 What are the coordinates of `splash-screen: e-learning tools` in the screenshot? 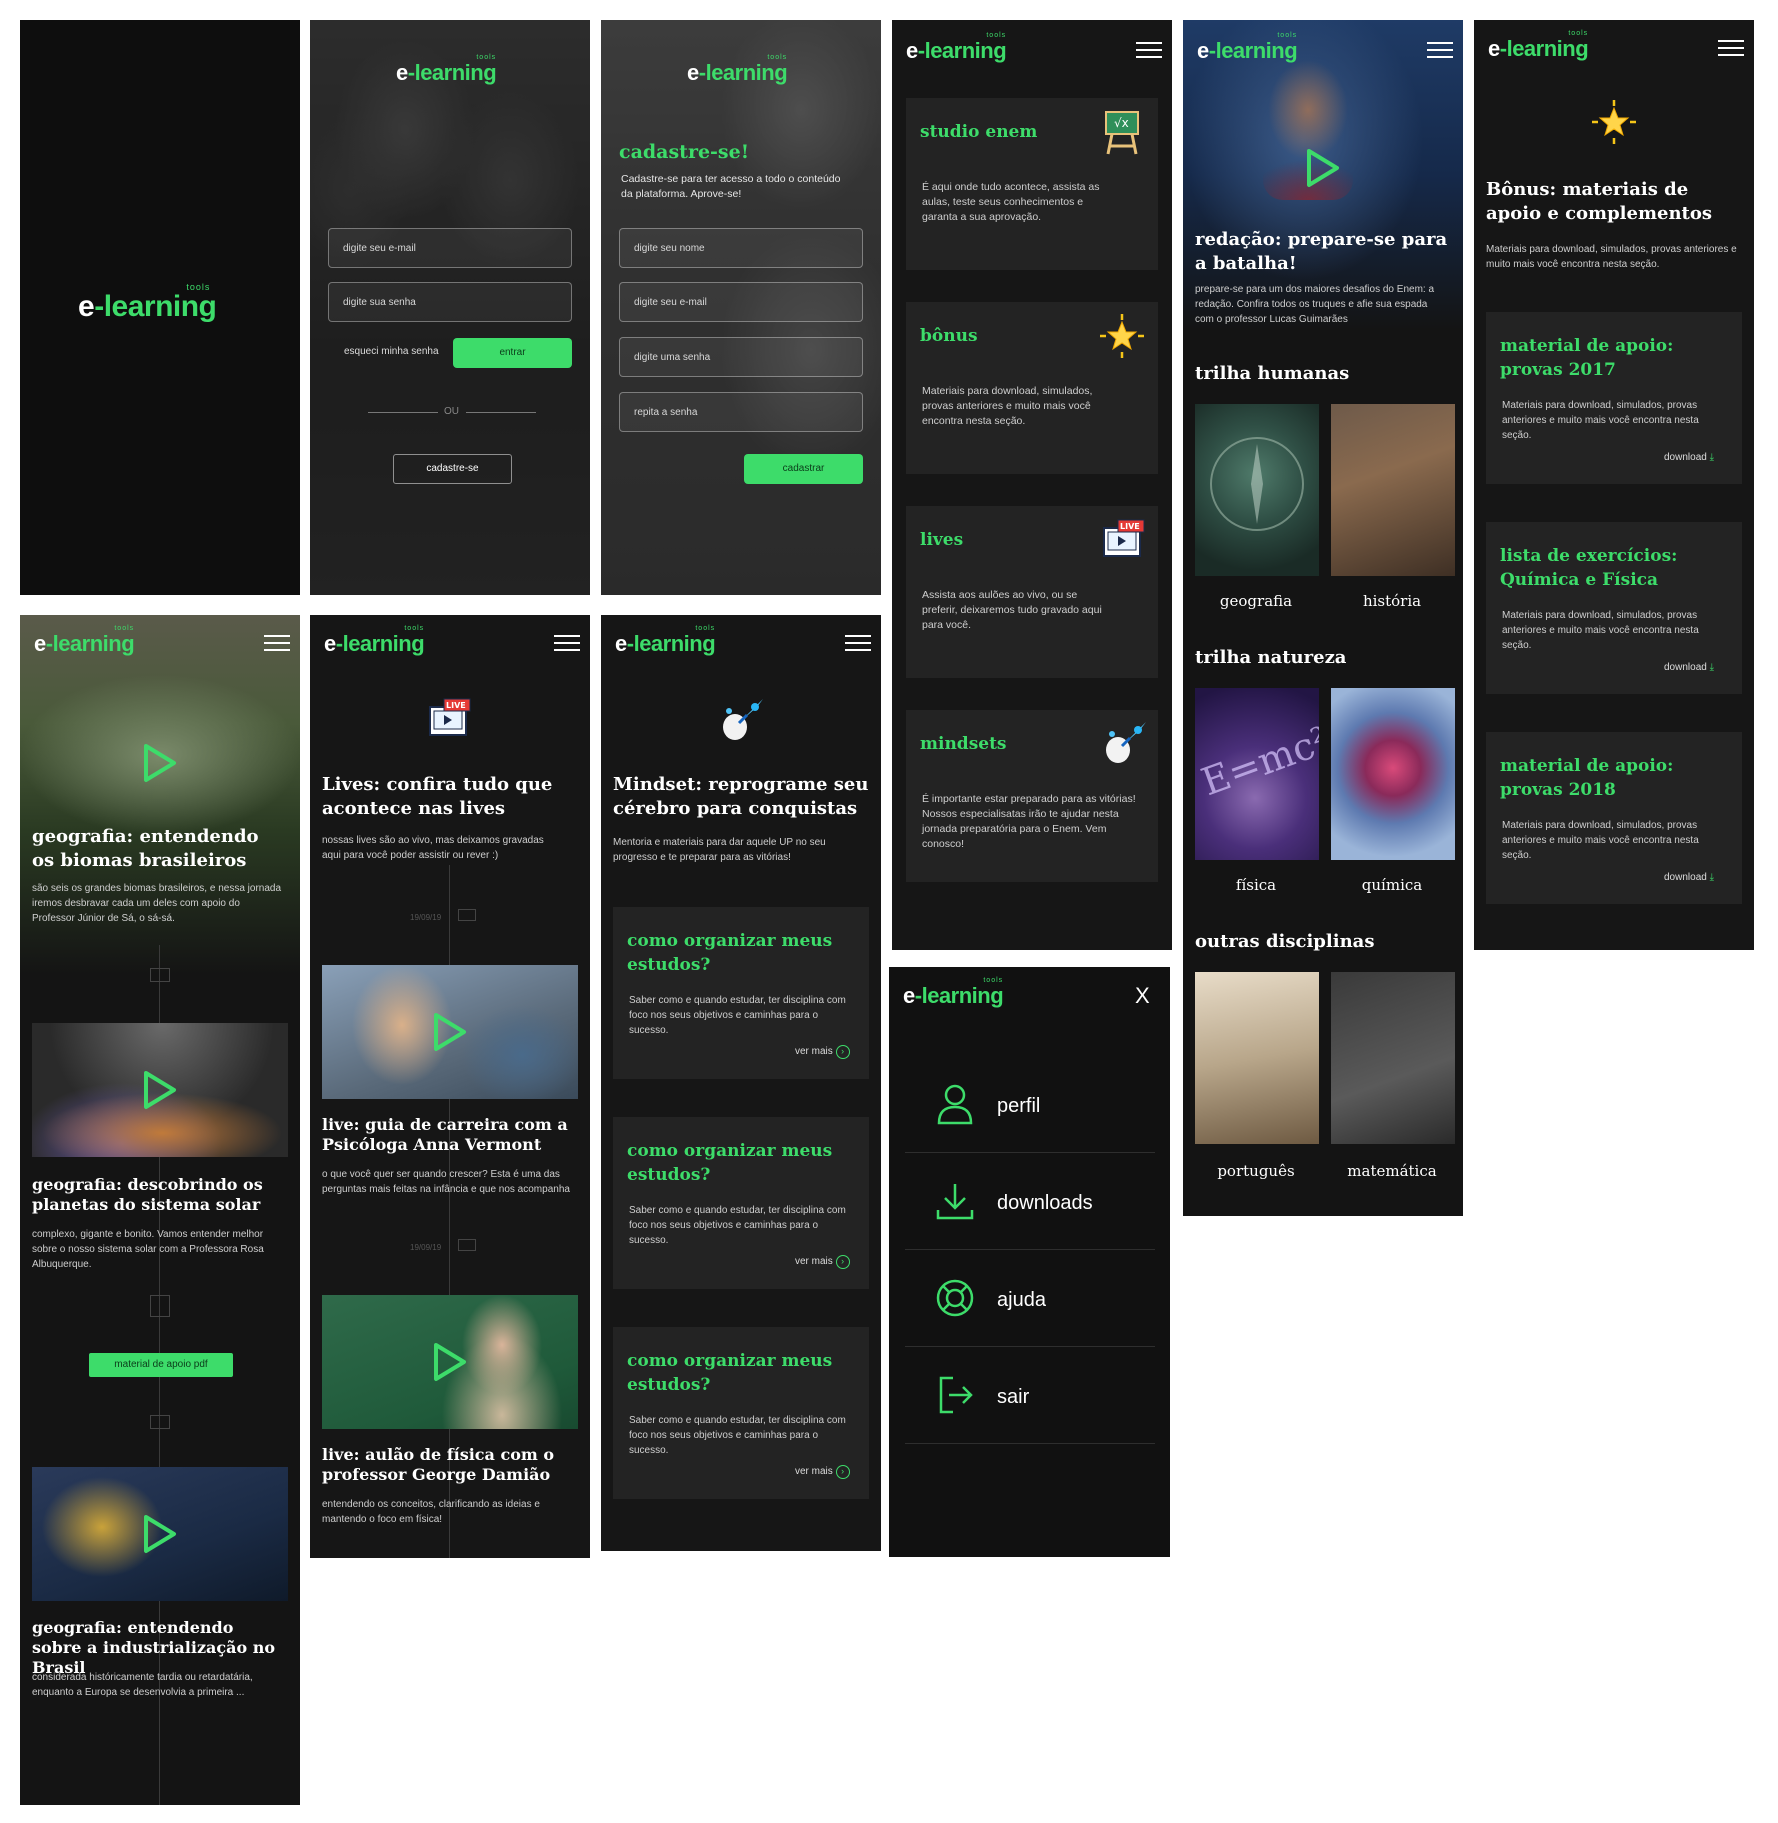 It's located at (160, 307).